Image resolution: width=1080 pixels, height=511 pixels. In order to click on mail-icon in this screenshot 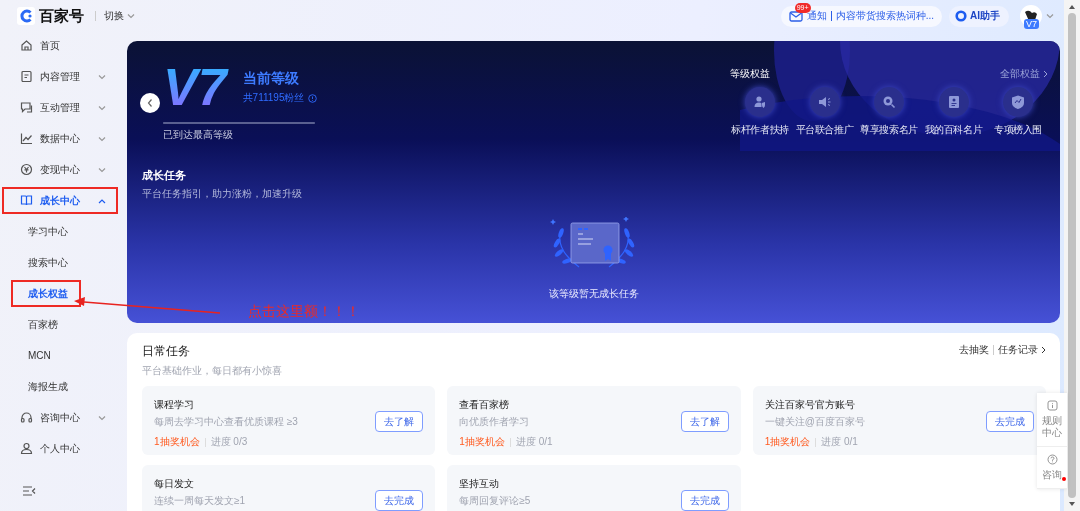, I will do `click(795, 16)`.